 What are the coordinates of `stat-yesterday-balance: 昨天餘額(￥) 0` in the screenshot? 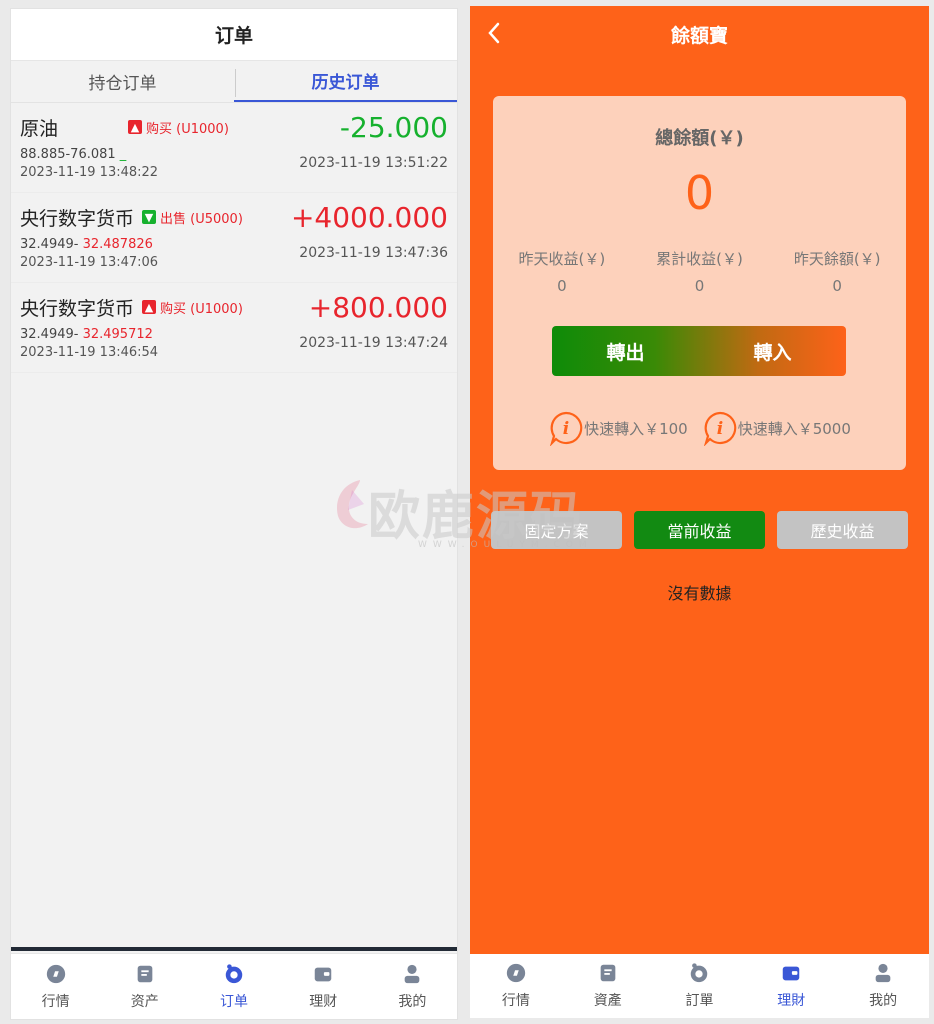 It's located at (837, 271).